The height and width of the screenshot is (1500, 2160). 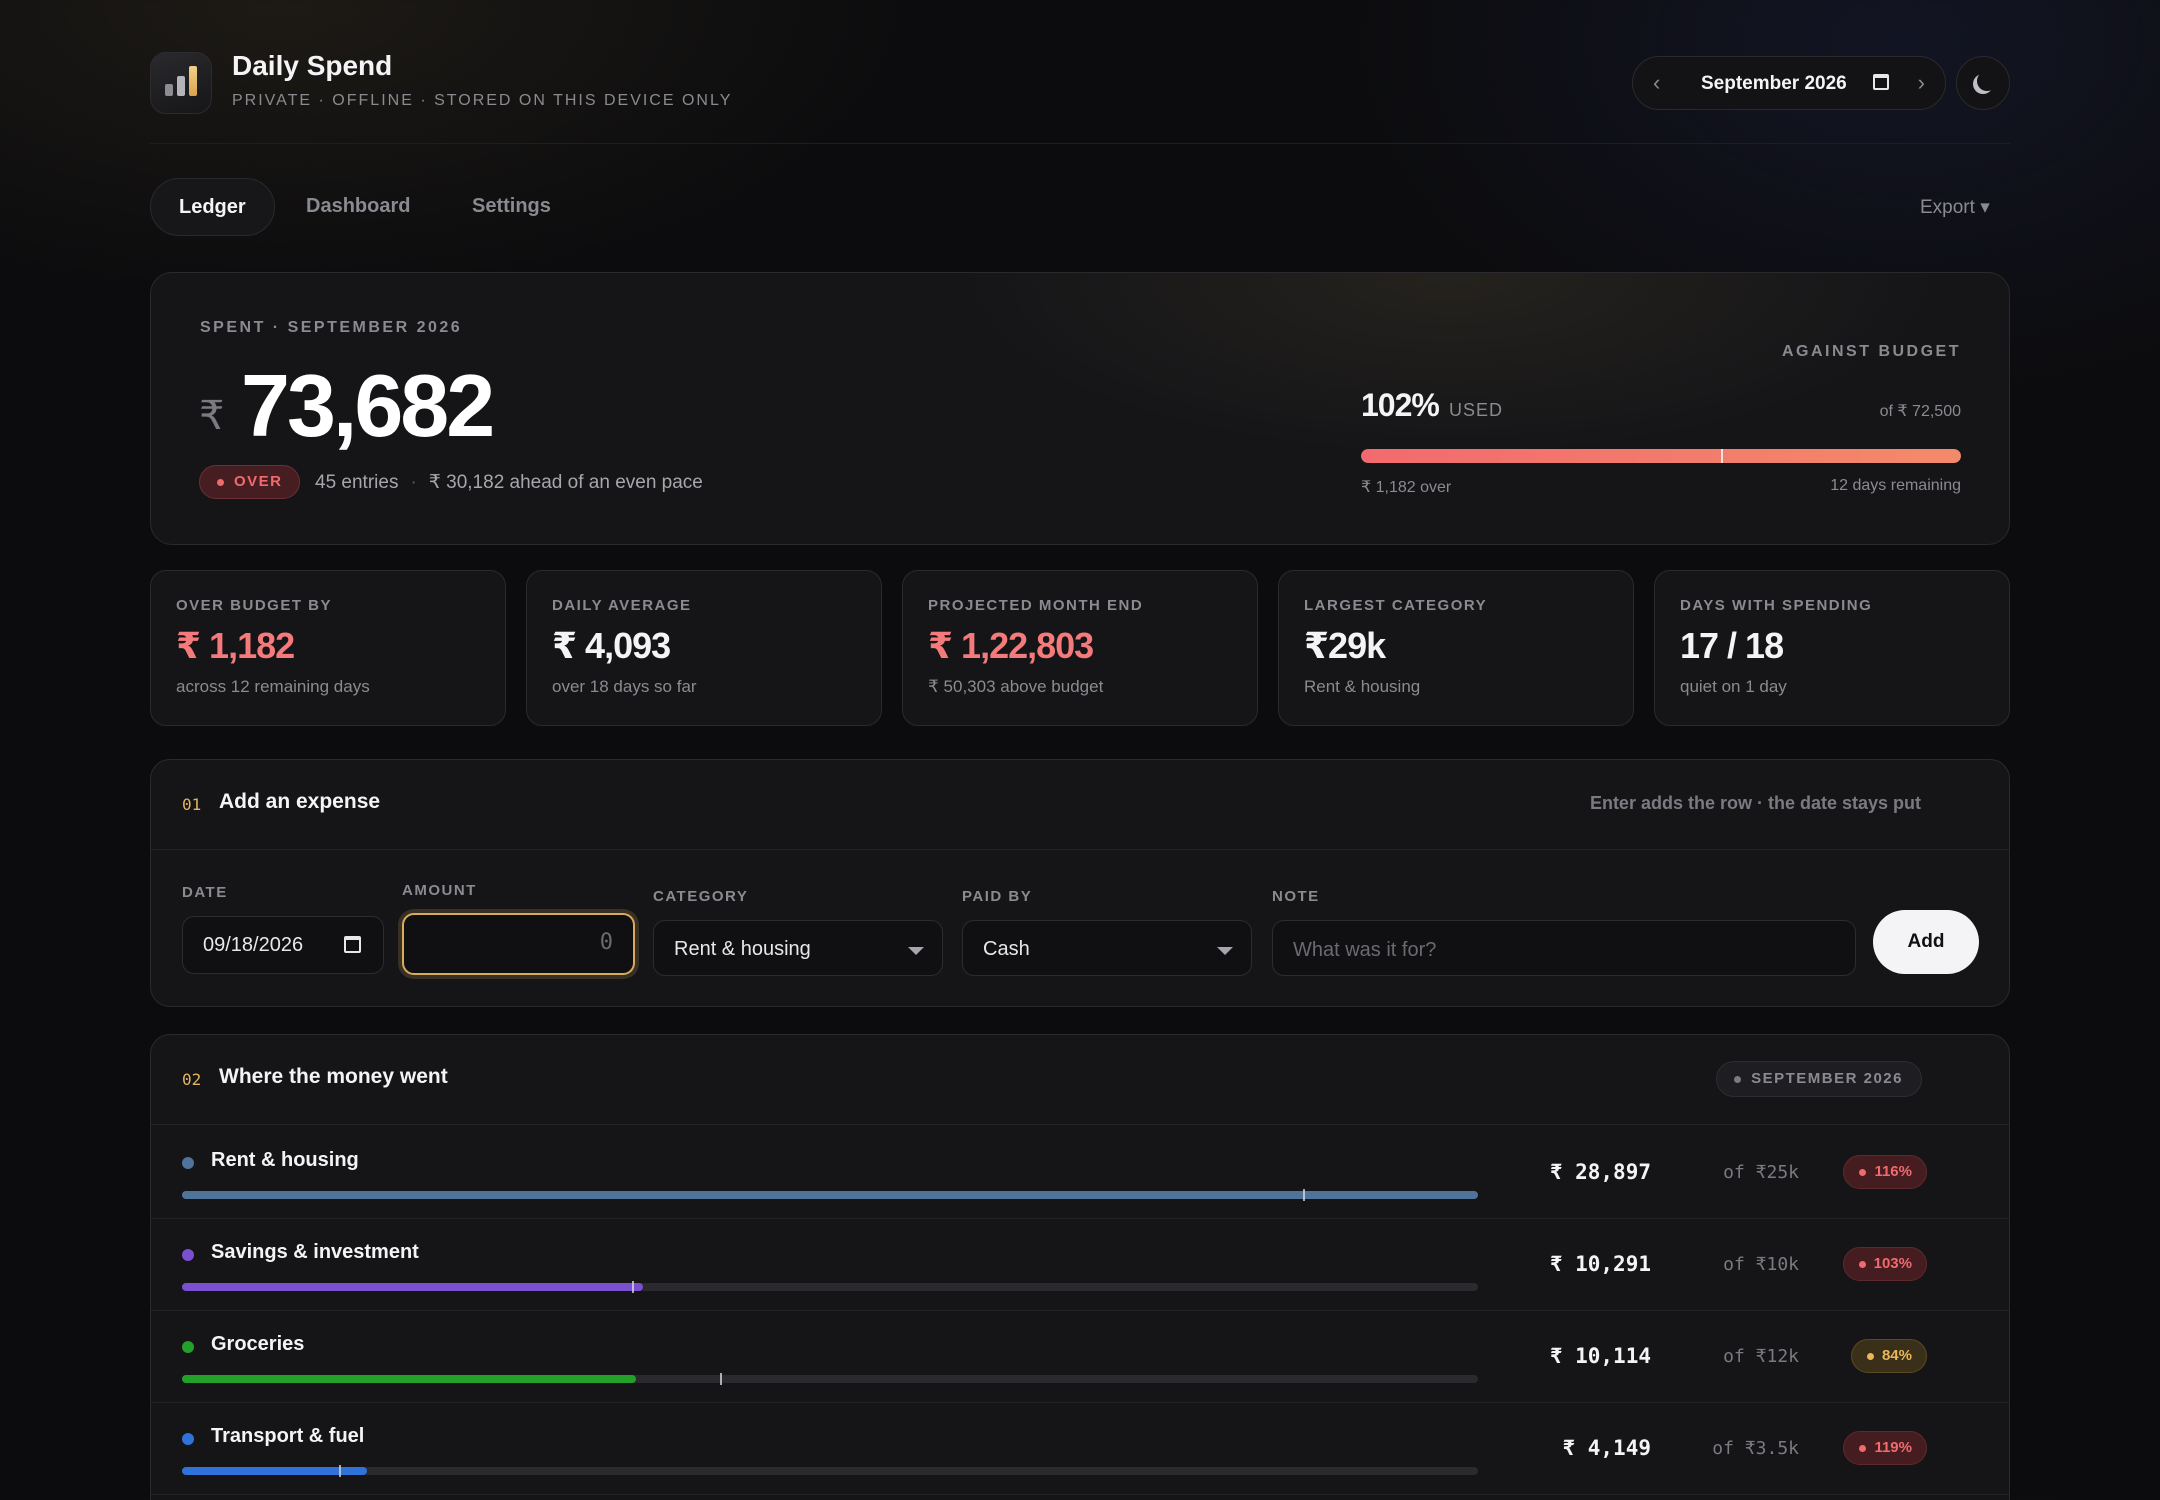 I want to click on stat-sub: over 18 days so far, so click(x=624, y=686).